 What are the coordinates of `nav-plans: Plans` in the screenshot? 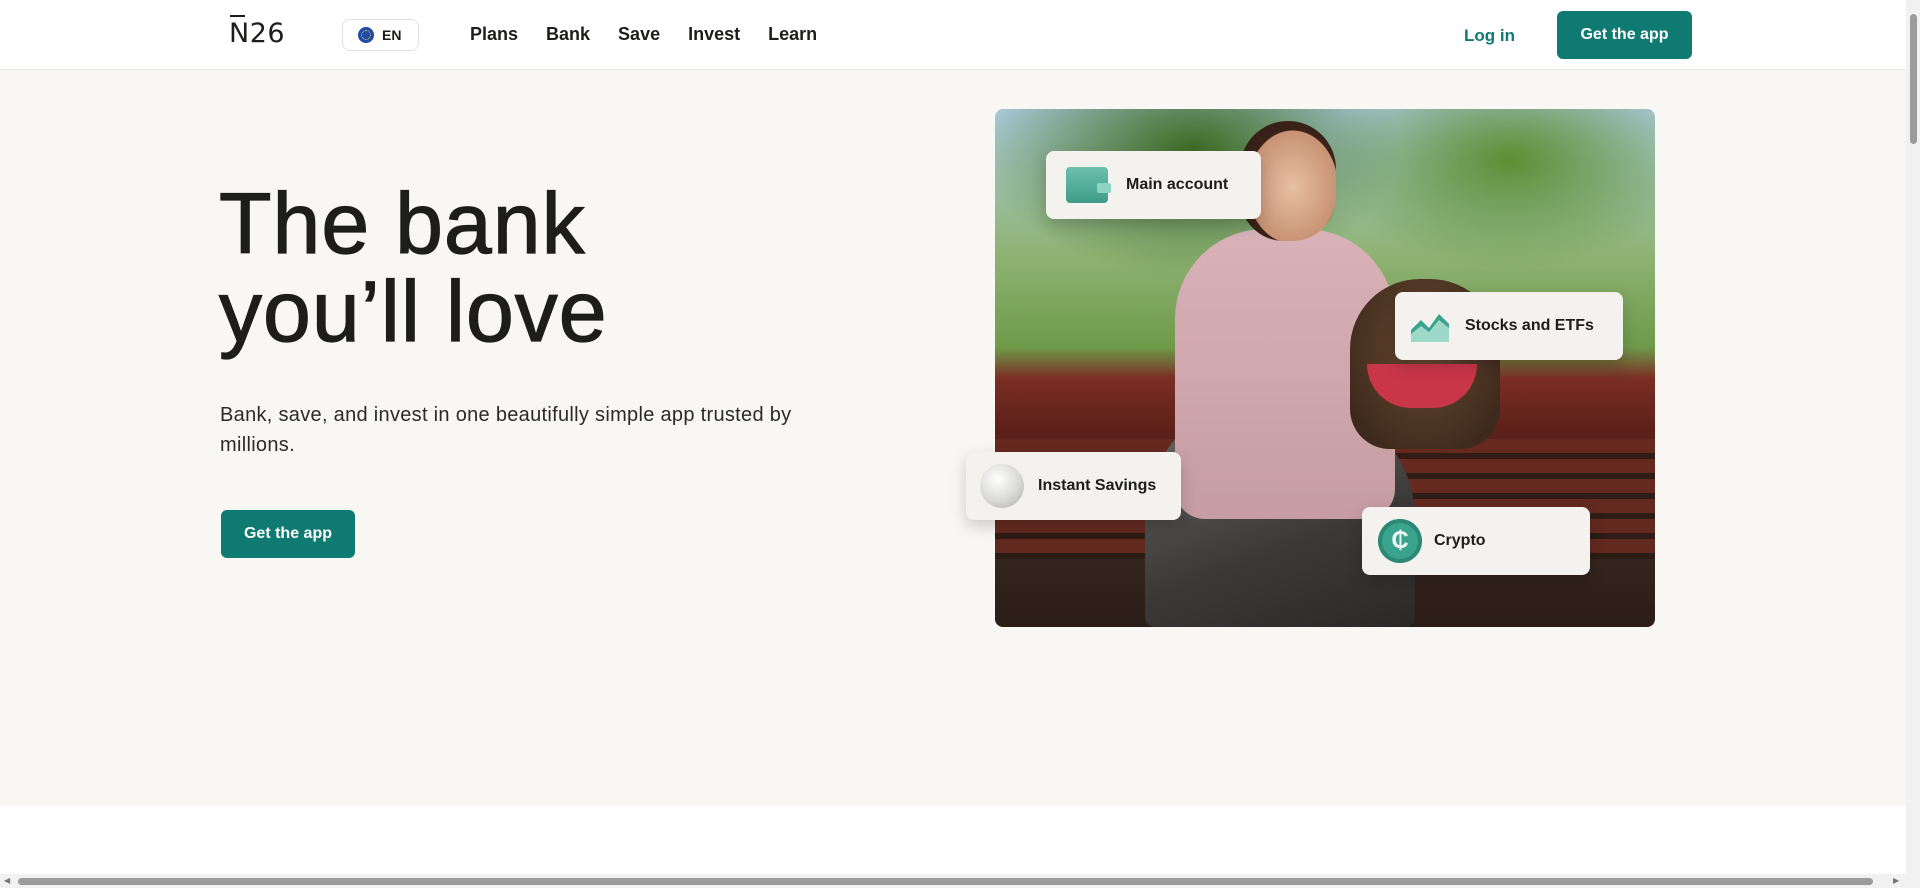 It's located at (494, 34).